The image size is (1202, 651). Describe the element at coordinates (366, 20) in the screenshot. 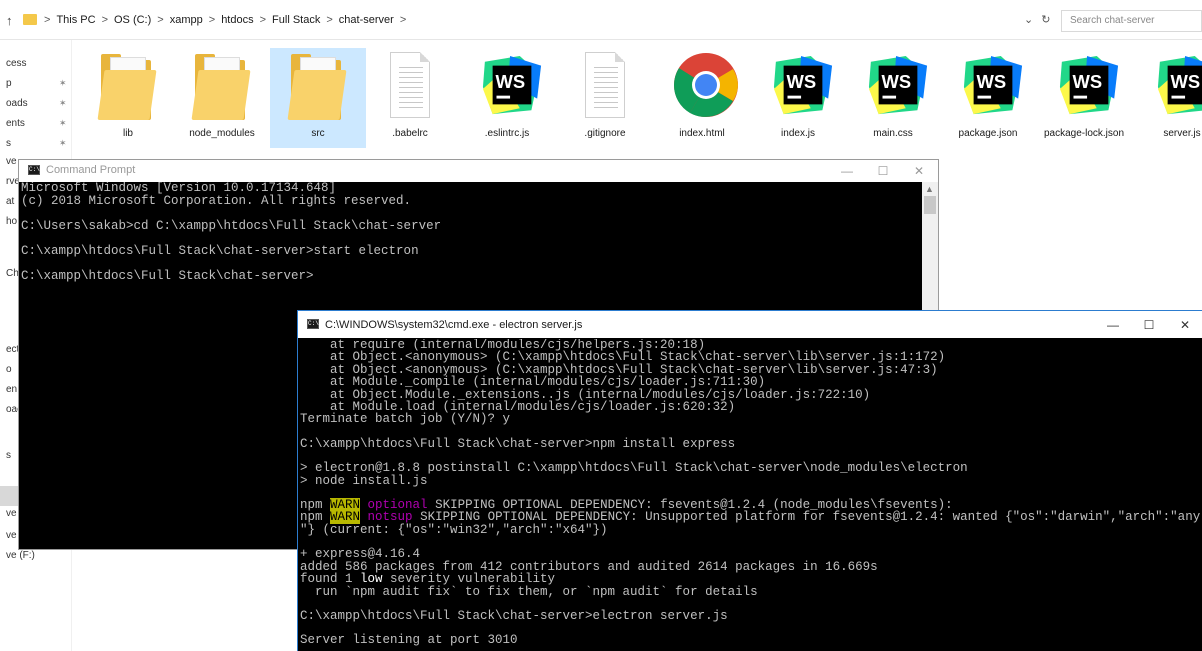

I see `breadcrumb-item: chat-server` at that location.